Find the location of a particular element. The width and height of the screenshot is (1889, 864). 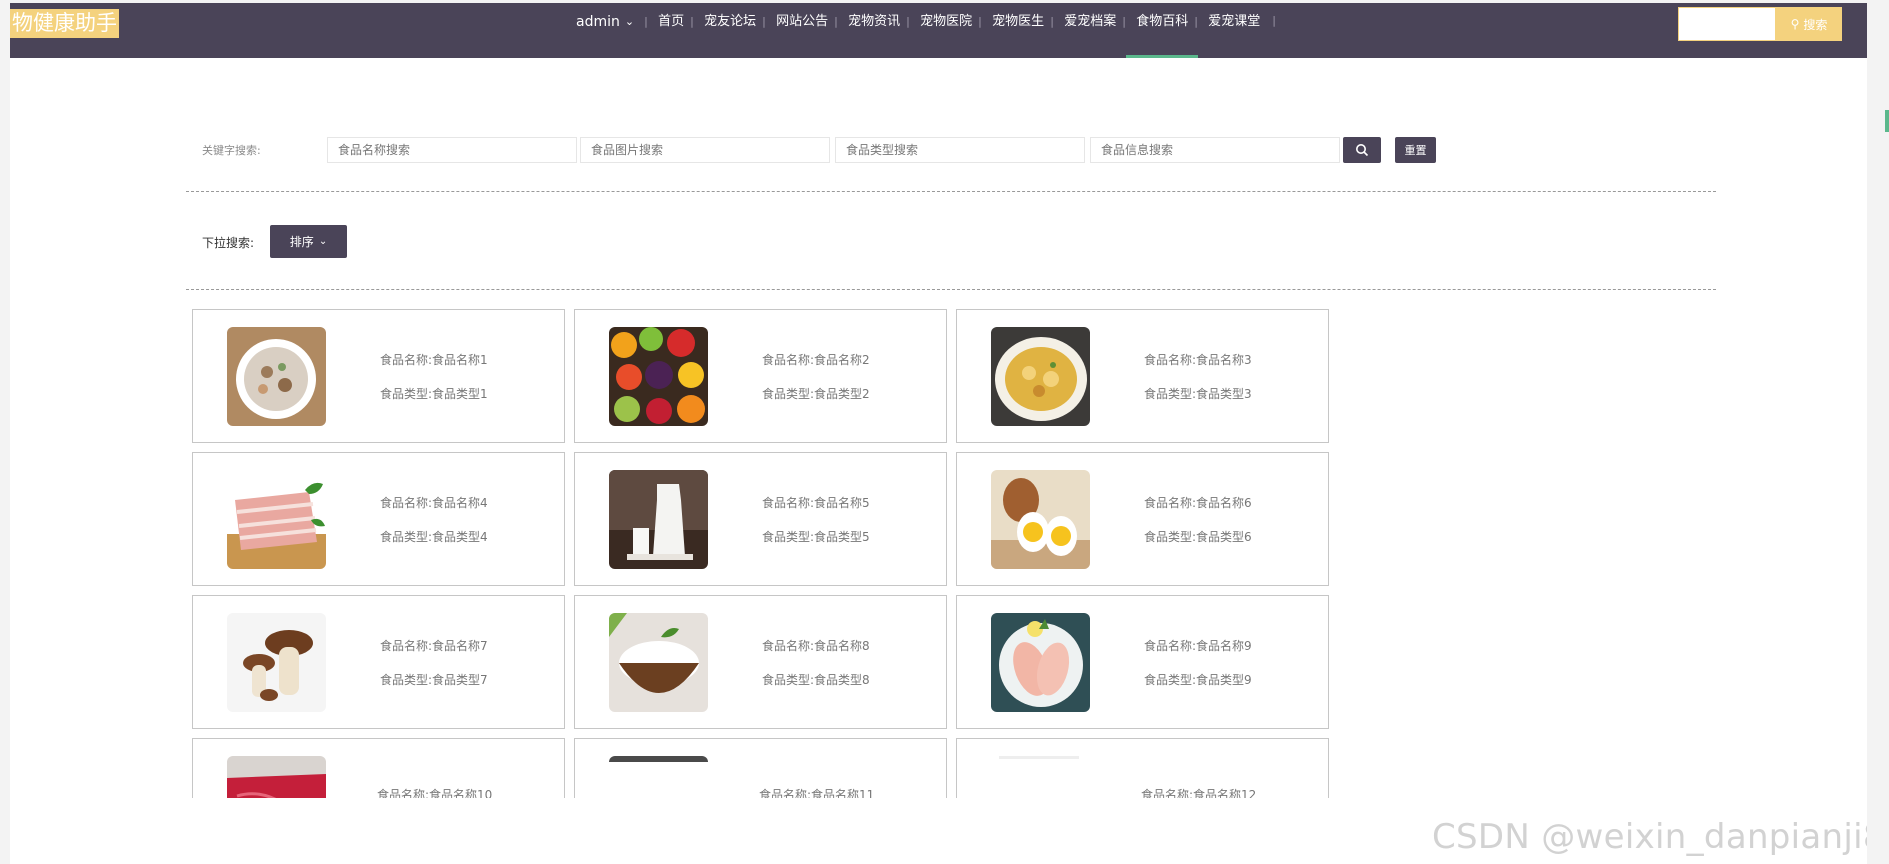

nav-item-label: 首页 is located at coordinates (671, 21).